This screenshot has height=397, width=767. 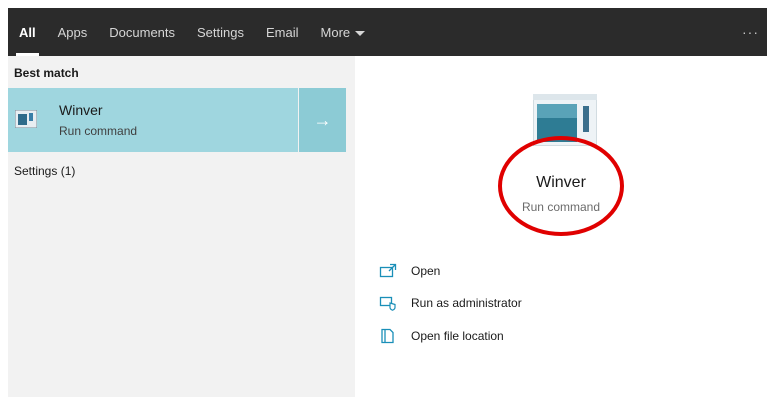 What do you see at coordinates (335, 32) in the screenshot?
I see `tab-more-label: More` at bounding box center [335, 32].